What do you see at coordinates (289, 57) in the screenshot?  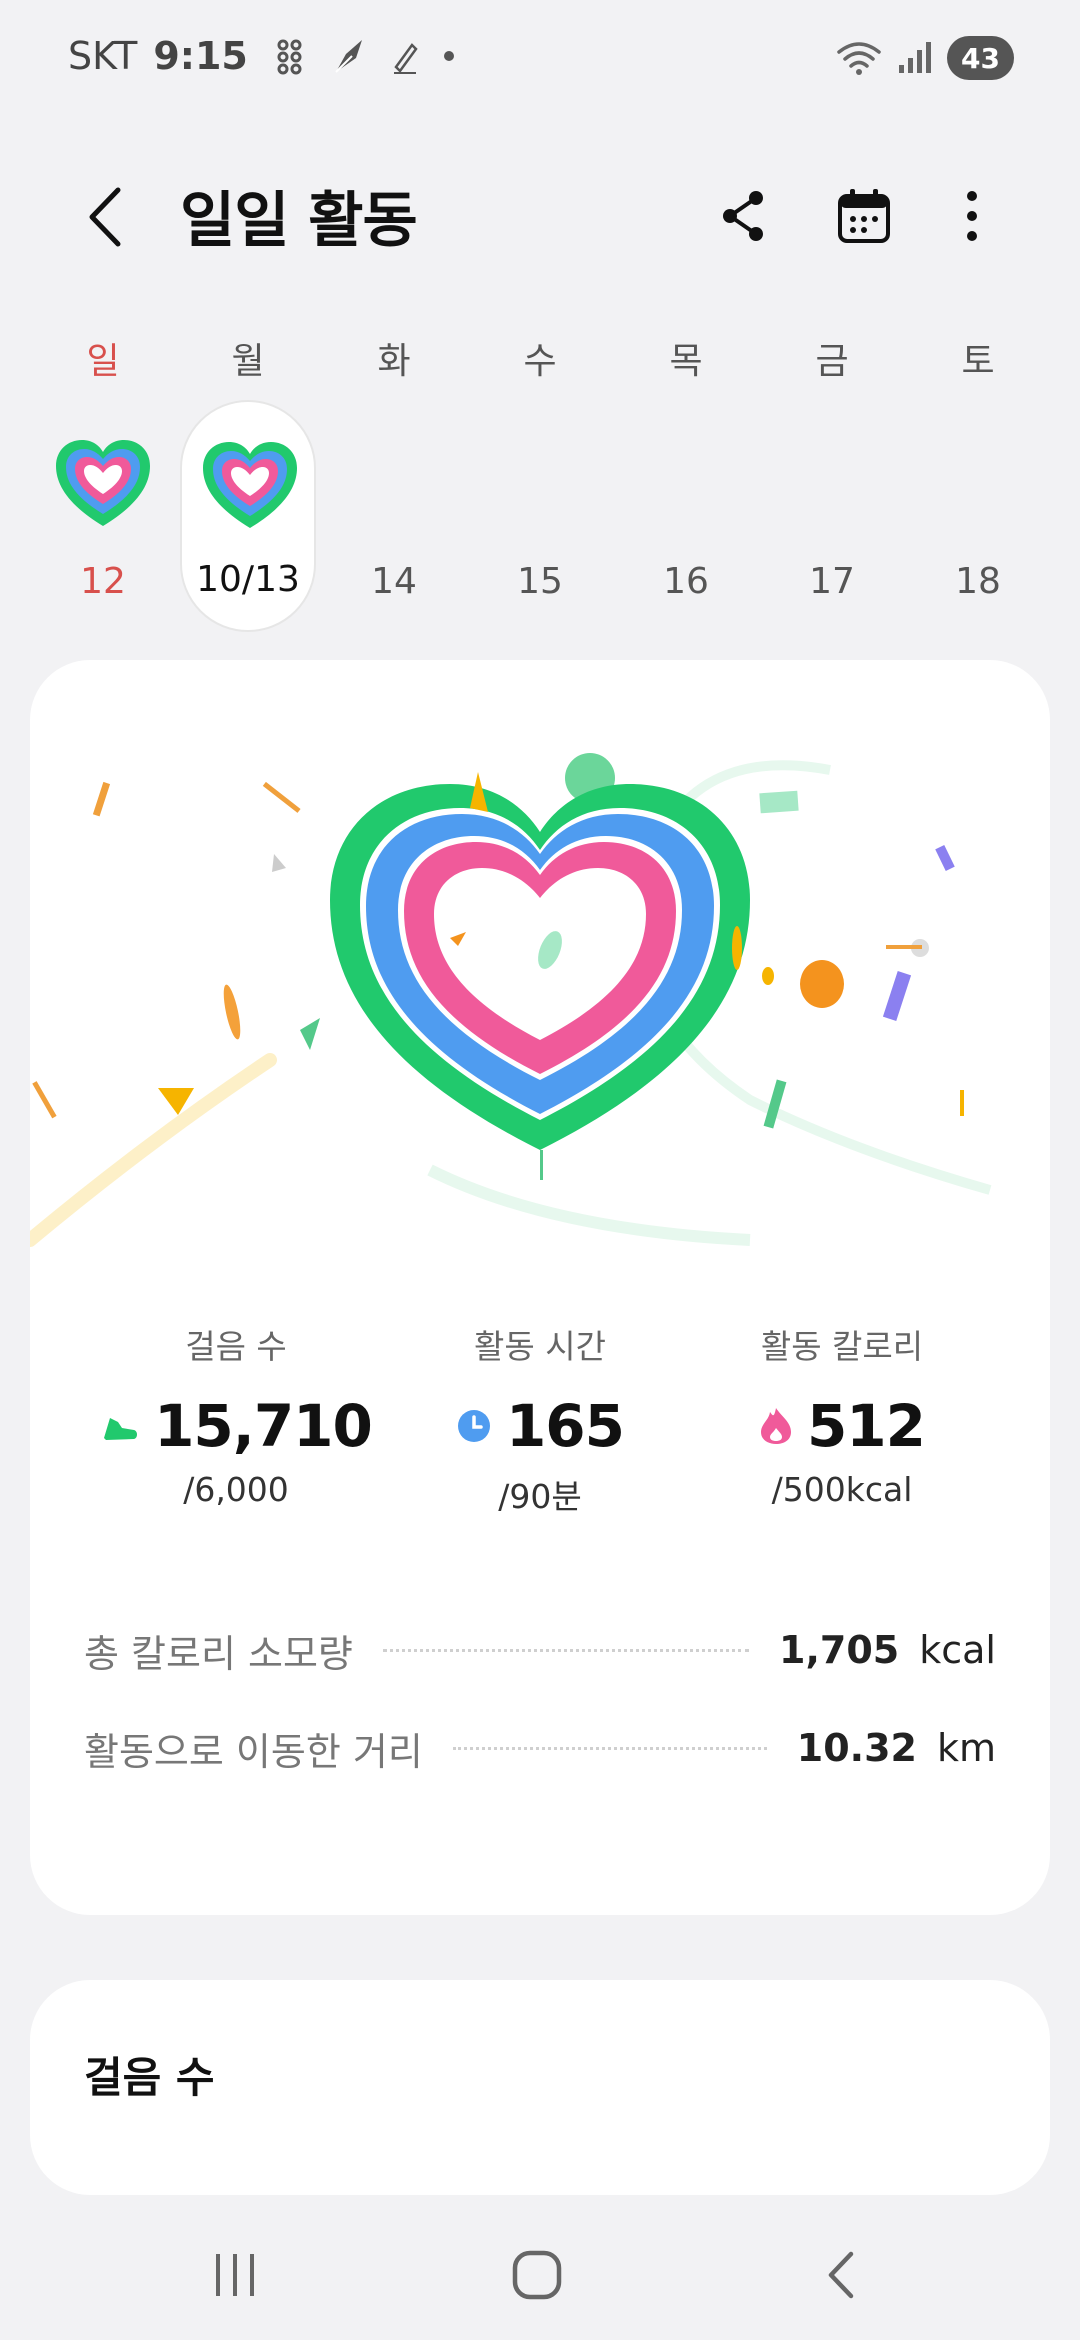 I see `grid-app-icon` at bounding box center [289, 57].